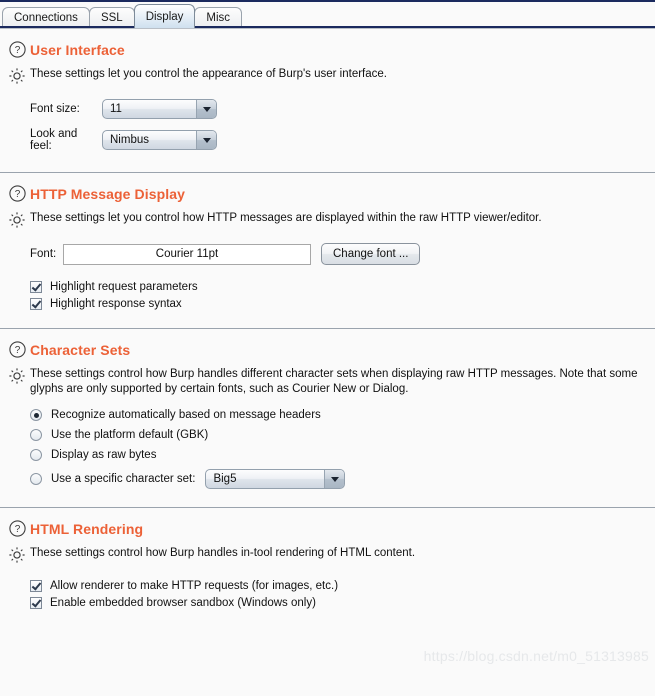 The width and height of the screenshot is (655, 696). I want to click on font-label: Font:, so click(43, 254).